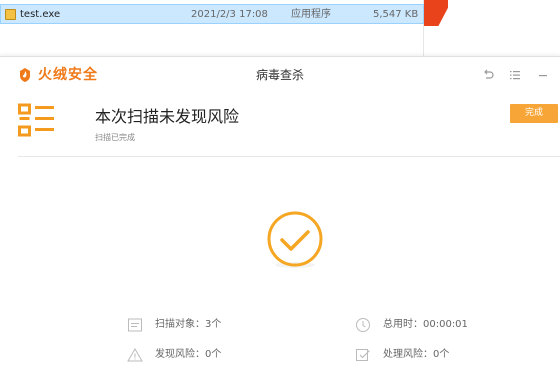 This screenshot has height=388, width=560. What do you see at coordinates (396, 14) in the screenshot?
I see `file-size: 5,547 KB` at bounding box center [396, 14].